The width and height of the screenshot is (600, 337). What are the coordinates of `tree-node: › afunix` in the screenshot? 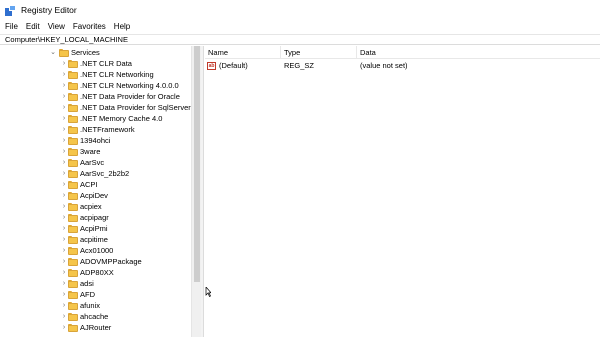 It's located at (95, 305).